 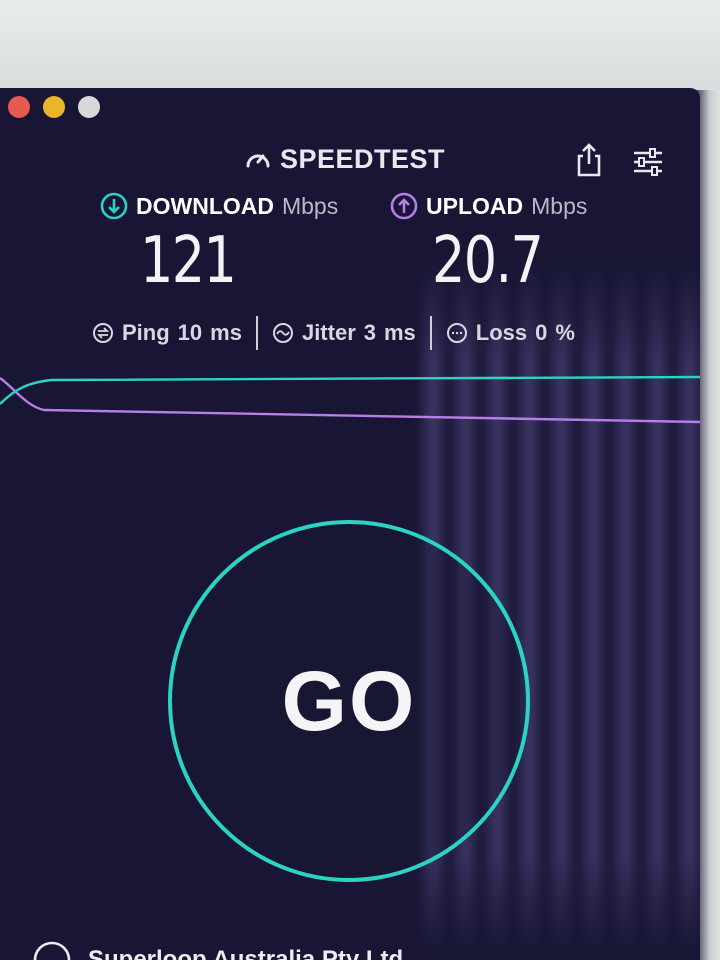 I want to click on ping-label: Ping, so click(x=146, y=332).